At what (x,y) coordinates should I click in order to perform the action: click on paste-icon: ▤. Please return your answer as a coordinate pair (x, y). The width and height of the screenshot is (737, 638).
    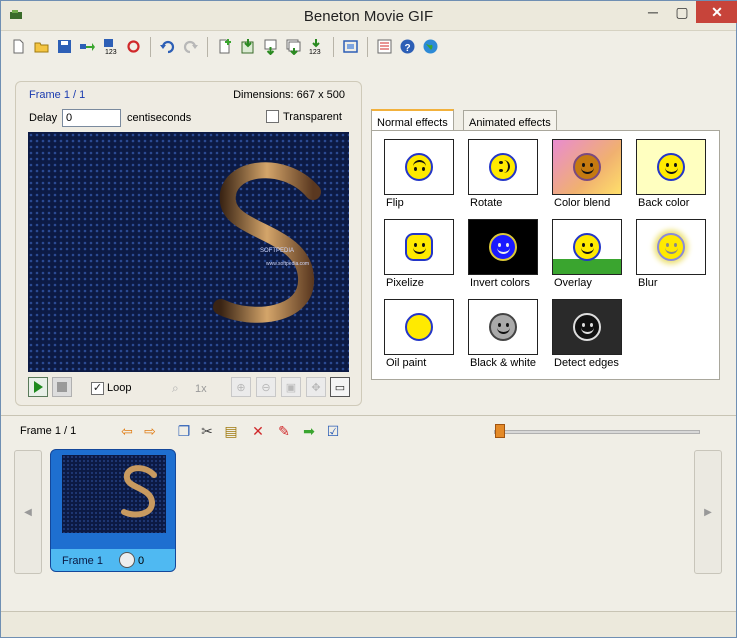
    Looking at the image, I should click on (231, 430).